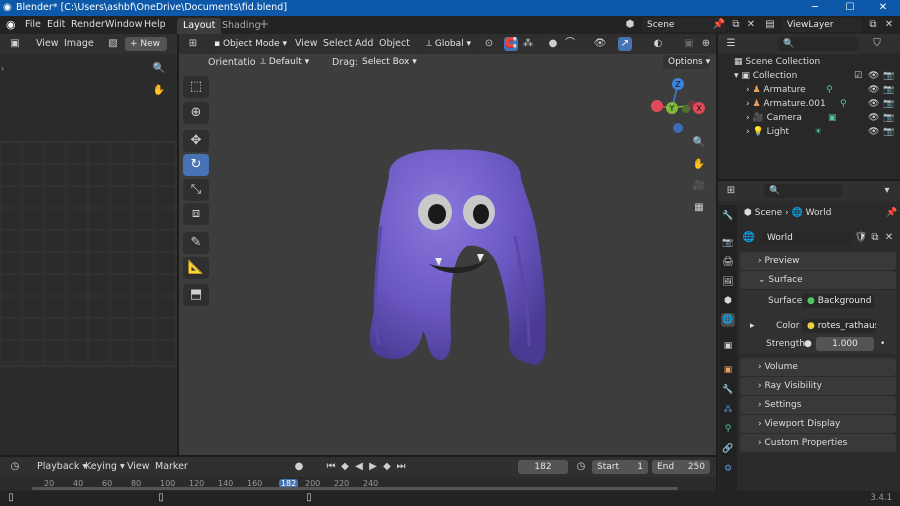  Describe the element at coordinates (883, 8) in the screenshot. I see `close-window-button: ✕` at that location.